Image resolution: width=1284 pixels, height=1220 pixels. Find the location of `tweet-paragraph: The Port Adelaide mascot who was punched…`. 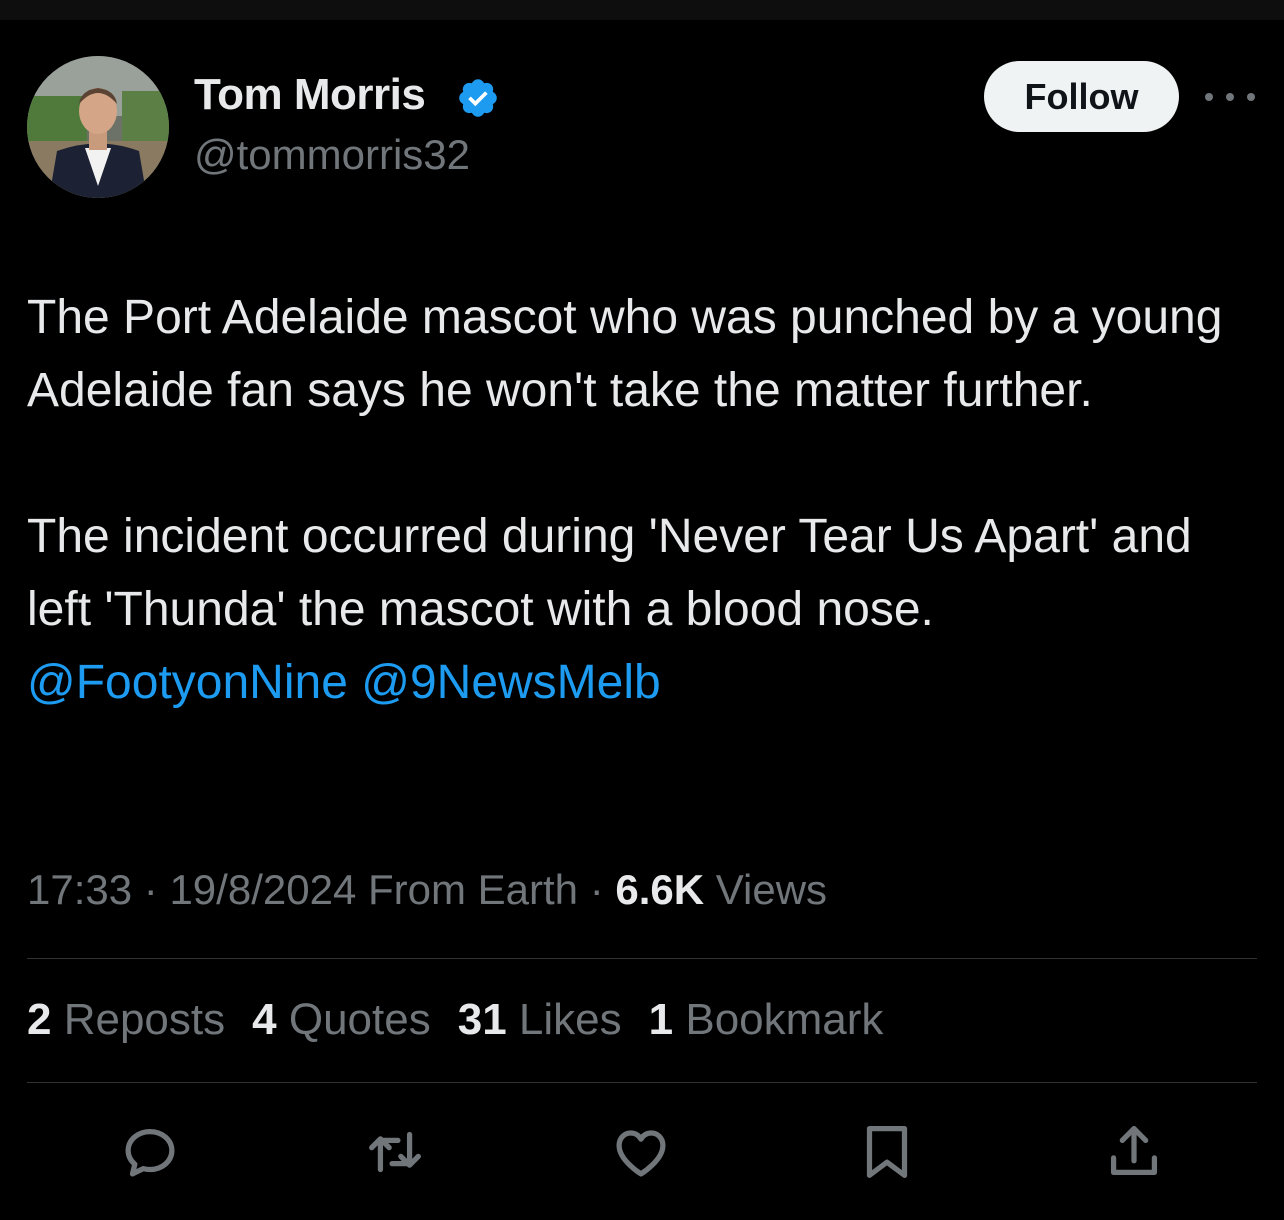

tweet-paragraph: The Port Adelaide mascot who was punched… is located at coordinates (625, 354).